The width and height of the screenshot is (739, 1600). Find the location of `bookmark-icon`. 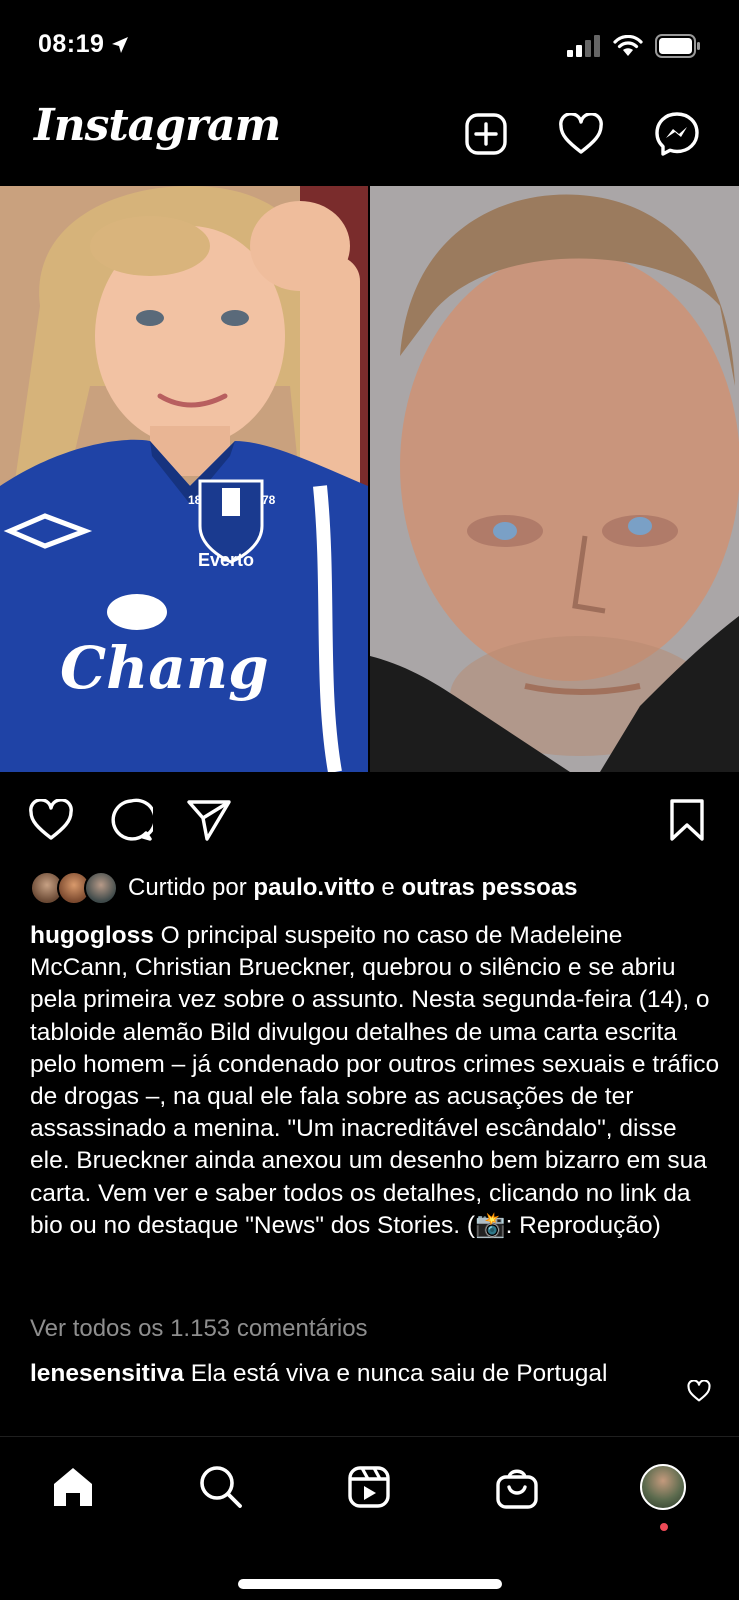

bookmark-icon is located at coordinates (687, 820).